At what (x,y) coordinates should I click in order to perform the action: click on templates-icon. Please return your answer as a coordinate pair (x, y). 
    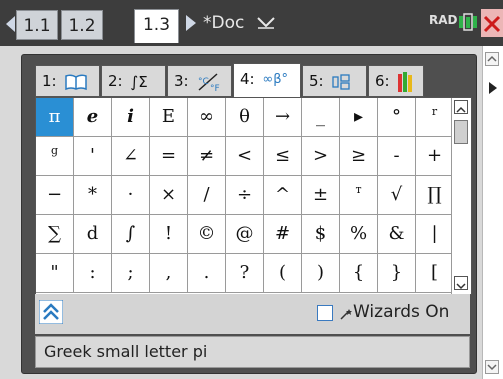
    Looking at the image, I should click on (341, 81).